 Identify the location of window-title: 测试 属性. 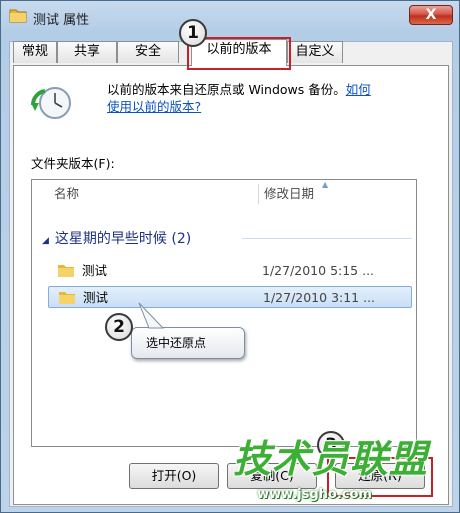
(61, 20).